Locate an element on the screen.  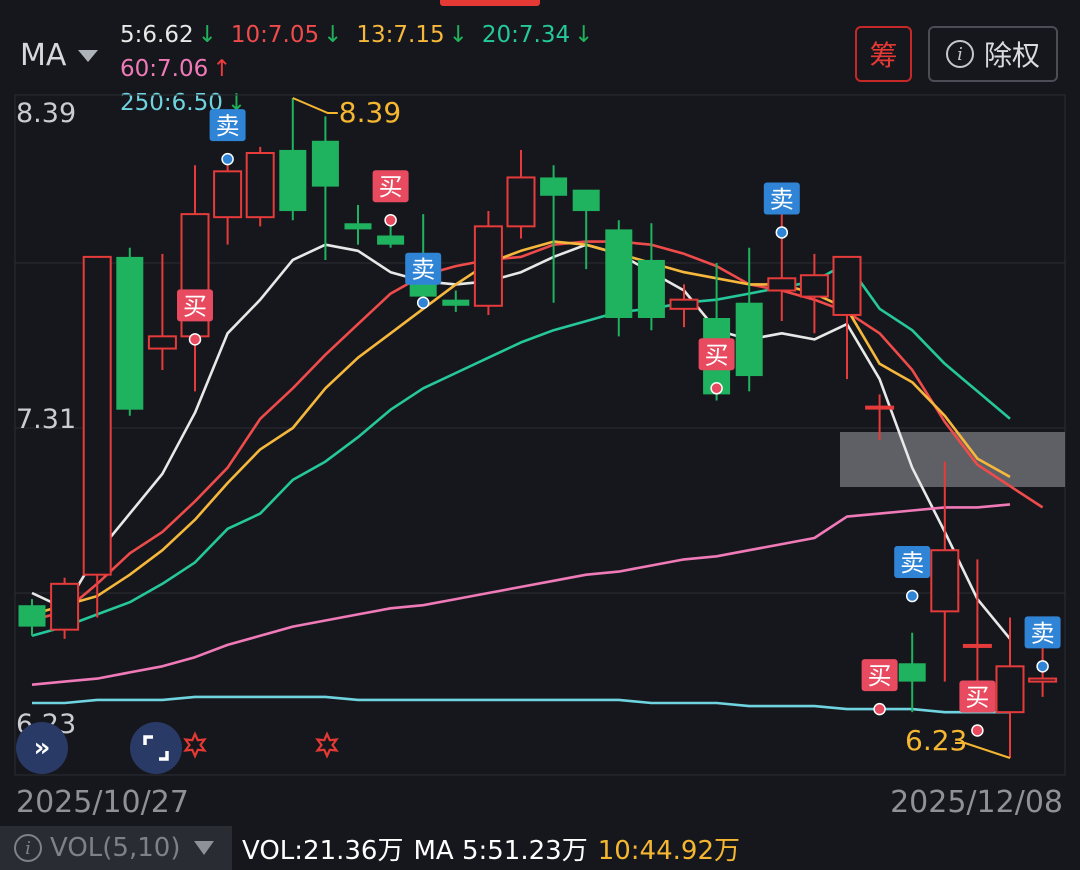
highlight-zone is located at coordinates (952, 459).